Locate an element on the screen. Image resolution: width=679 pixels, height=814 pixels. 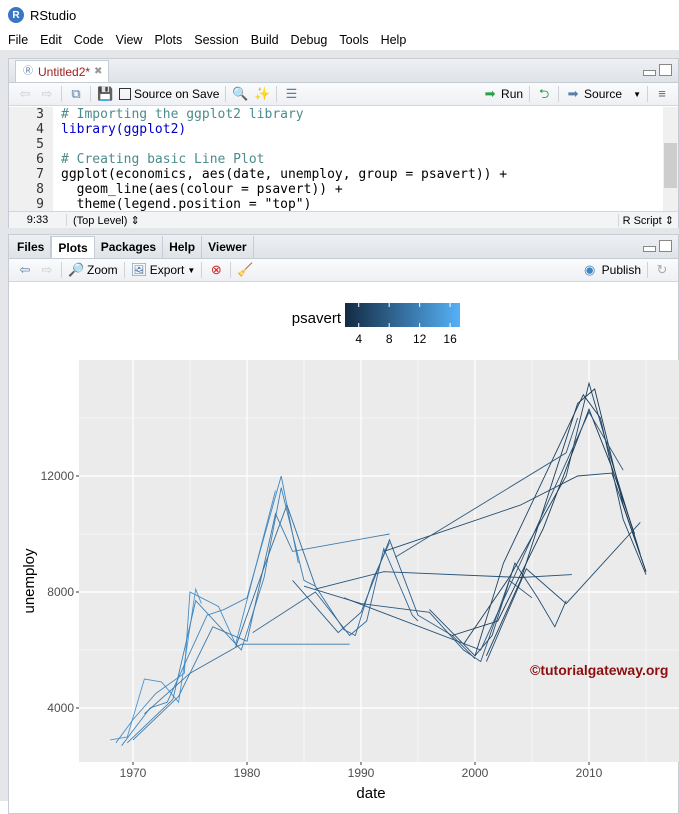
code-text: # Importing the ggplot2 library is located at coordinates (182, 114).